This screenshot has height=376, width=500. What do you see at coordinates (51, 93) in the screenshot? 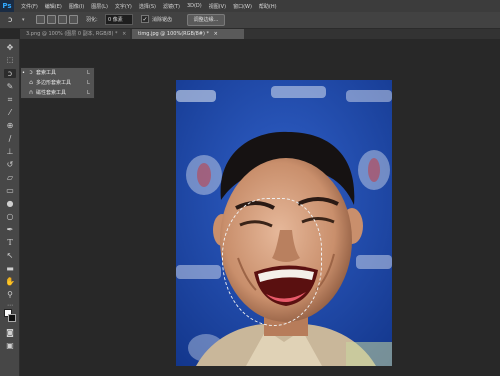
I see `flyout-item-label: 磁性套索工具` at bounding box center [51, 93].